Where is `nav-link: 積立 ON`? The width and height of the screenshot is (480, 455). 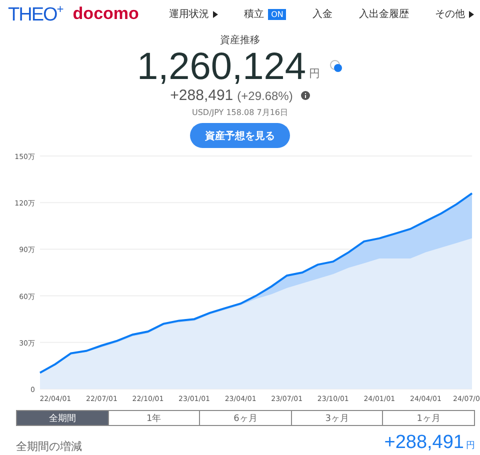
nav-link: 積立 ON is located at coordinates (265, 14).